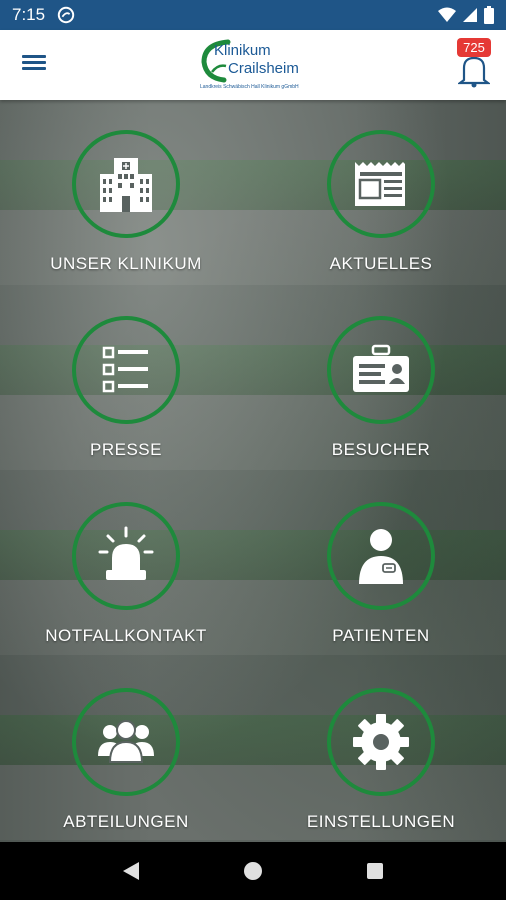 The height and width of the screenshot is (900, 506). Describe the element at coordinates (126, 553) in the screenshot. I see `siren-icon` at that location.